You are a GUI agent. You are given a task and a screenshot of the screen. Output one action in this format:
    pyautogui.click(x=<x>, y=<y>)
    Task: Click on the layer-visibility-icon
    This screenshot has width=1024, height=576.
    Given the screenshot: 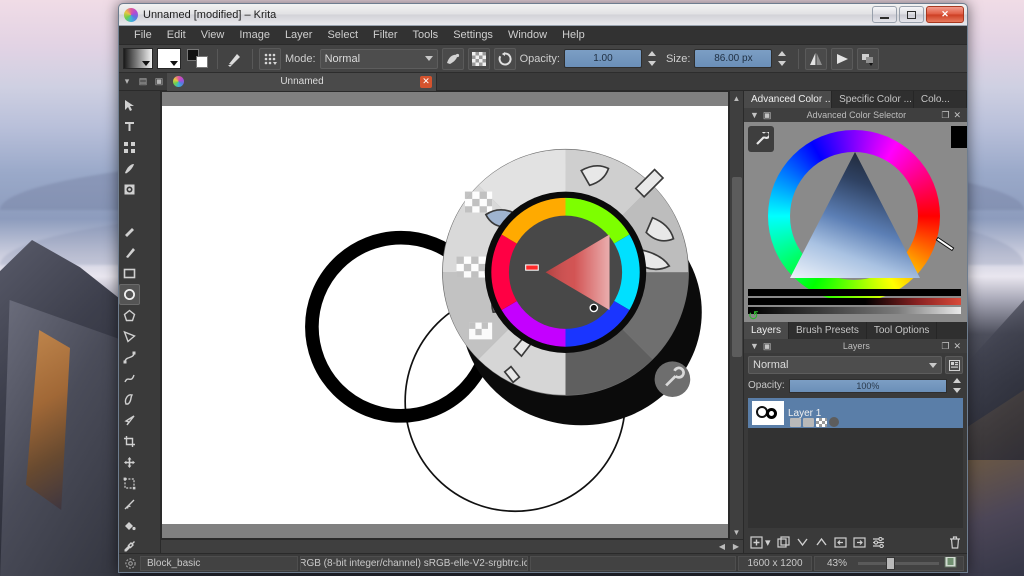 What is the action you would take?
    pyautogui.click(x=795, y=422)
    